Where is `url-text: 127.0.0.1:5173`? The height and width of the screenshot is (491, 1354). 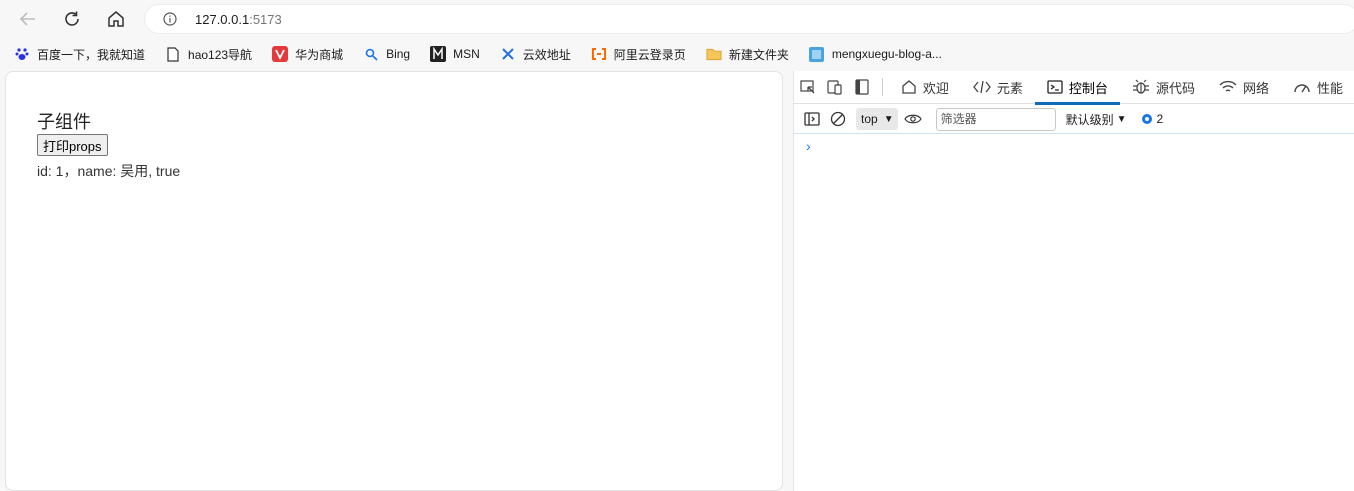
url-text: 127.0.0.1:5173 is located at coordinates (238, 19).